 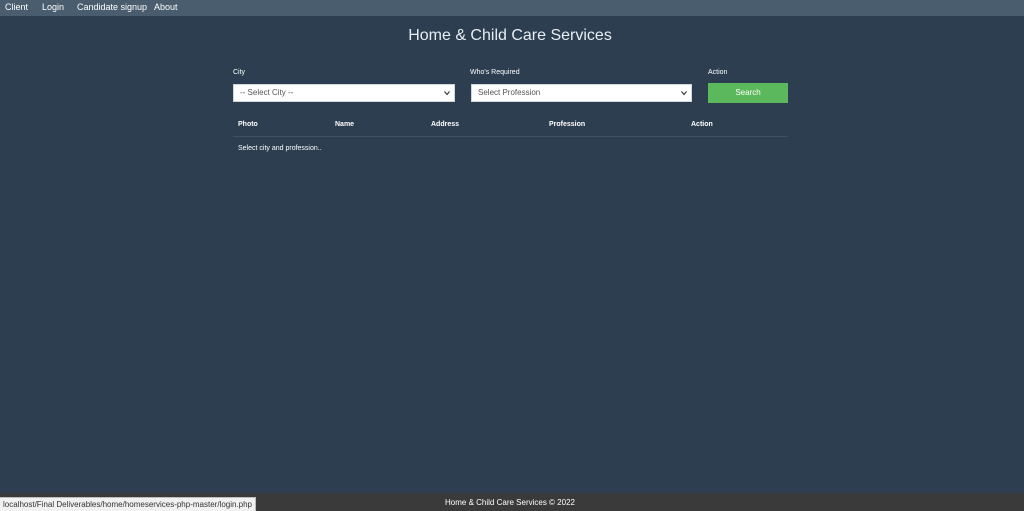 I want to click on top-nav: Client Login Candidate signup About, so click(x=512, y=8).